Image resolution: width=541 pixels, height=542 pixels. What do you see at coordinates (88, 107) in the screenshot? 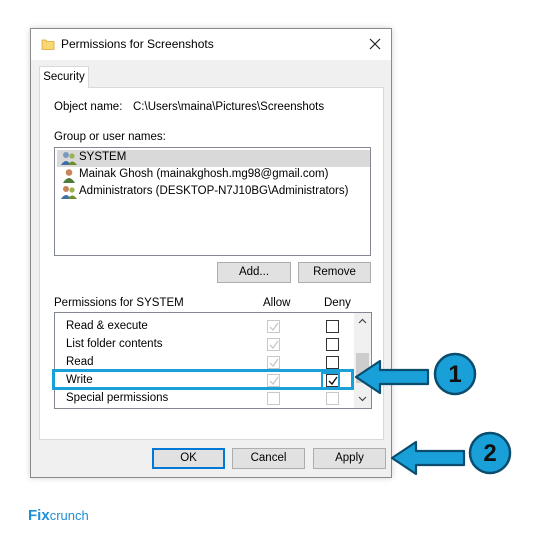
I see `object-name-label: Object name:` at bounding box center [88, 107].